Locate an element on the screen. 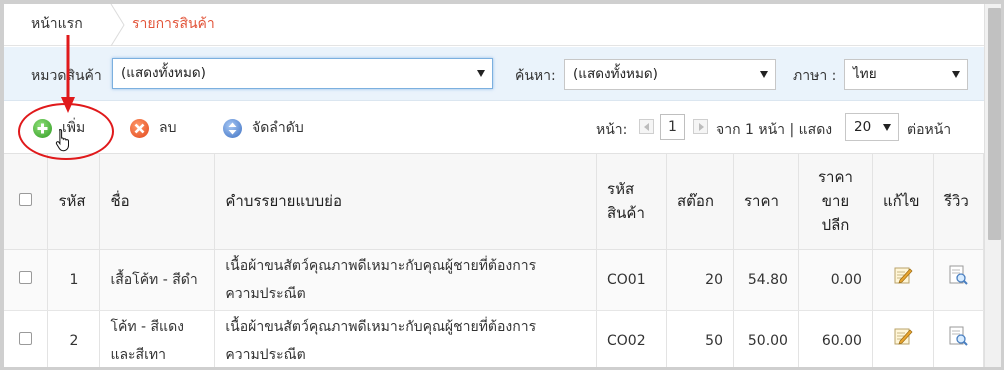 The height and width of the screenshot is (370, 1004). header-retail-line1: ราคา is located at coordinates (835, 177).